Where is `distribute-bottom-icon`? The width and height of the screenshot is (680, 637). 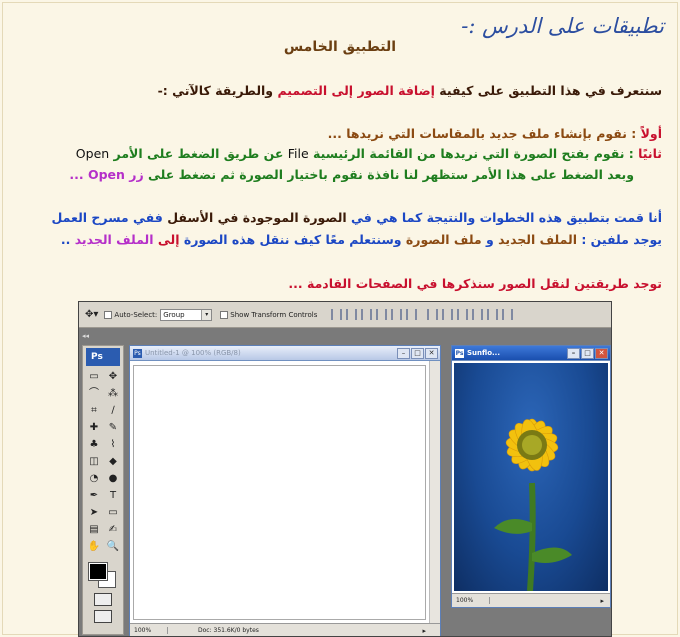 distribute-bottom-icon is located at coordinates (463, 314).